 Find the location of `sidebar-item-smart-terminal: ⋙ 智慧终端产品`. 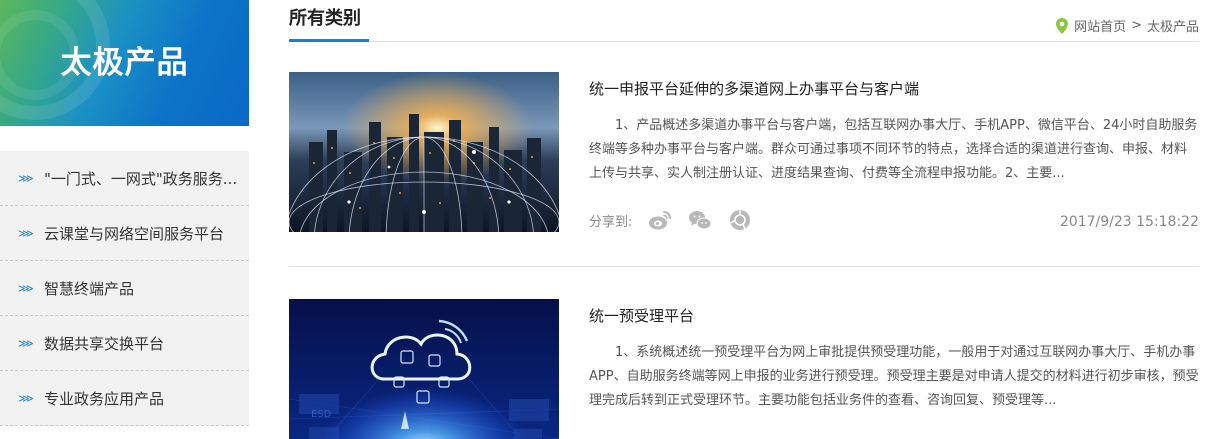

sidebar-item-smart-terminal: ⋙ 智慧终端产品 is located at coordinates (124, 288).